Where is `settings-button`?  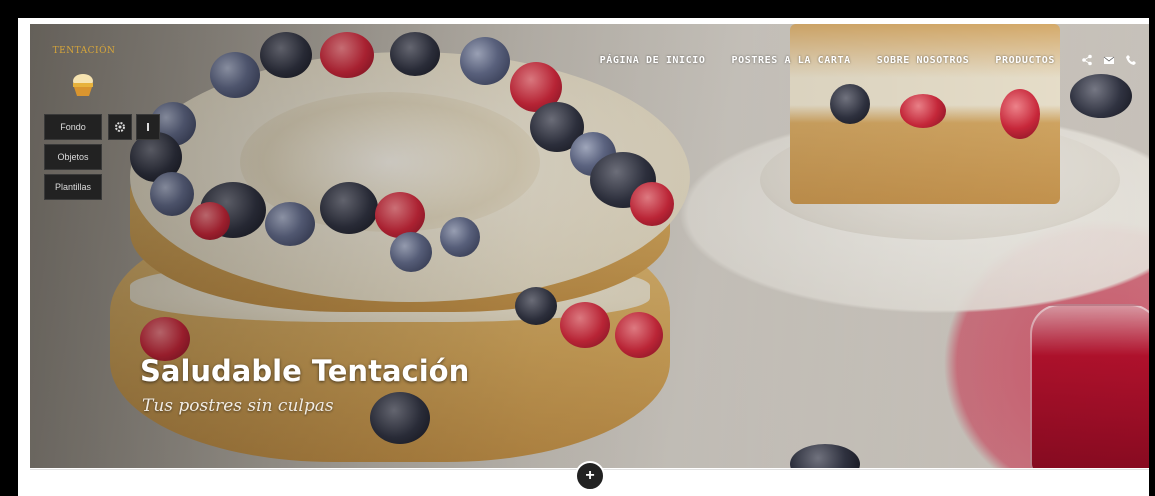
settings-button is located at coordinates (120, 127).